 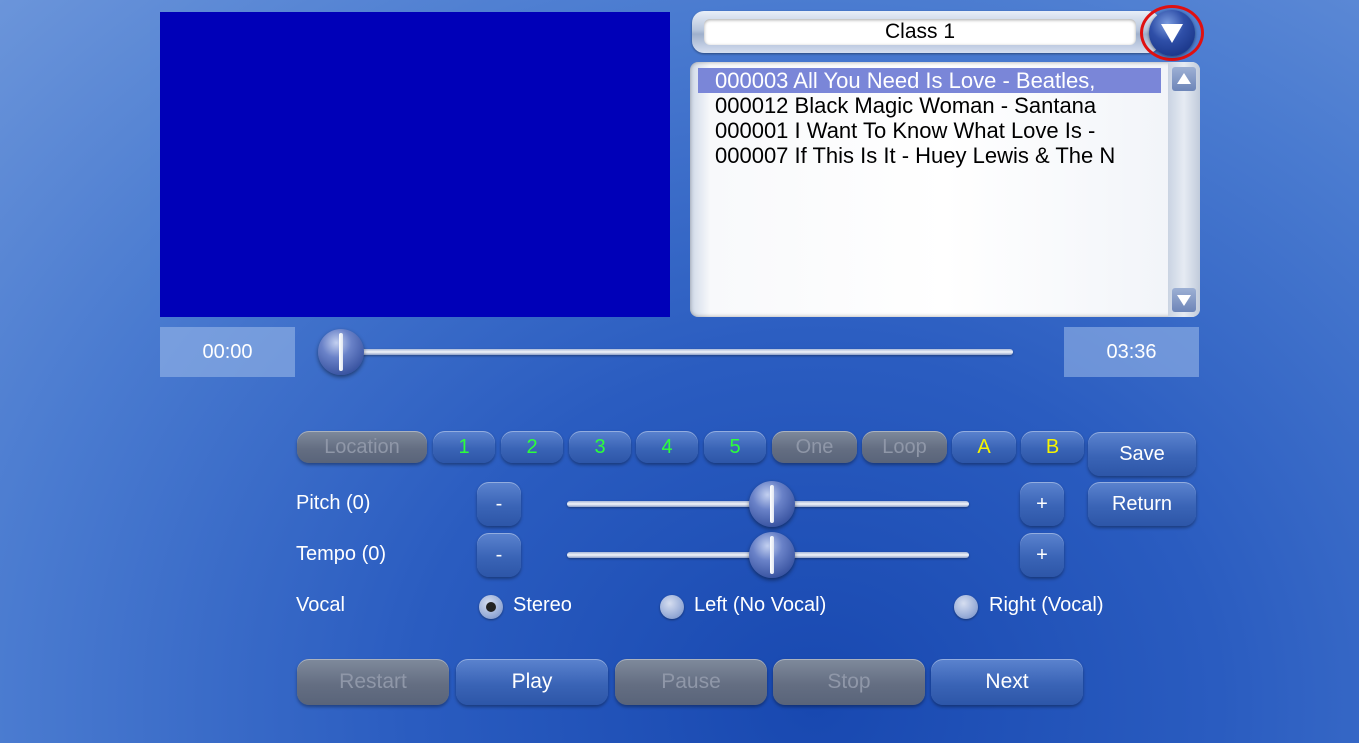 What do you see at coordinates (341, 352) in the screenshot?
I see `progress-slider-knob` at bounding box center [341, 352].